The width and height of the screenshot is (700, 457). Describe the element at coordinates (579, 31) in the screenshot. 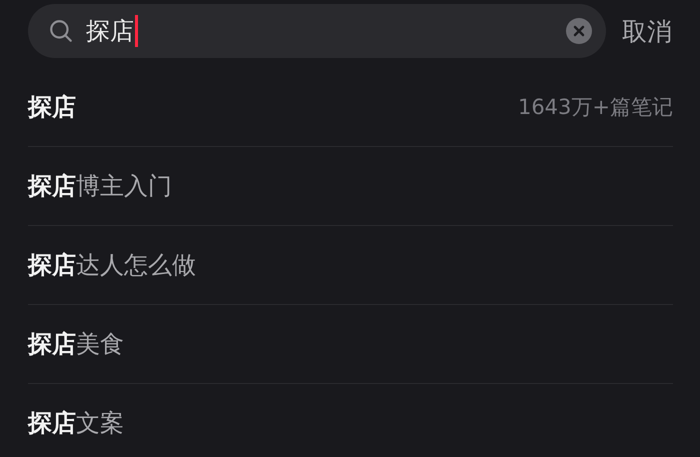

I see `clear-icon` at that location.